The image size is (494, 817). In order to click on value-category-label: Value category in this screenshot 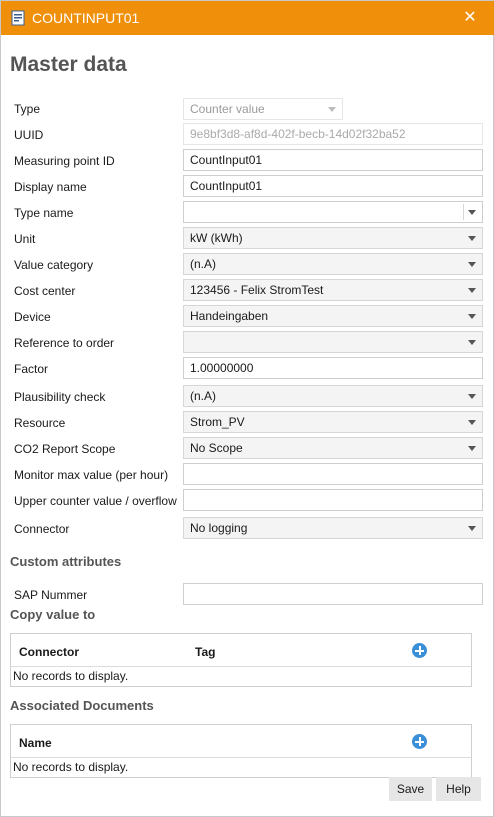, I will do `click(54, 265)`.